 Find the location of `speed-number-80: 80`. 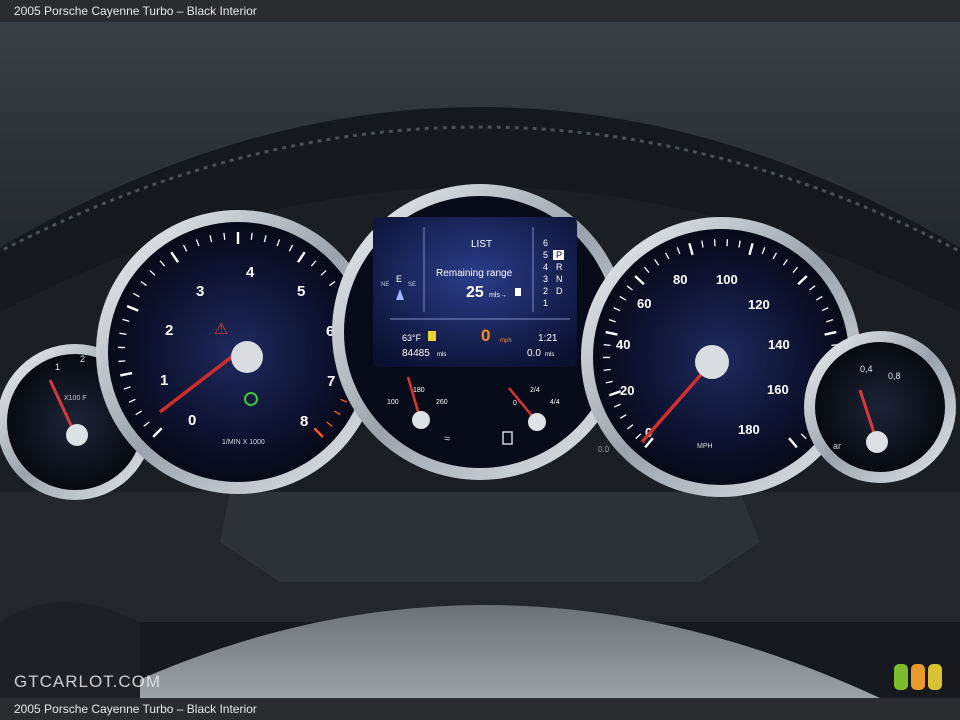

speed-number-80: 80 is located at coordinates (680, 279).